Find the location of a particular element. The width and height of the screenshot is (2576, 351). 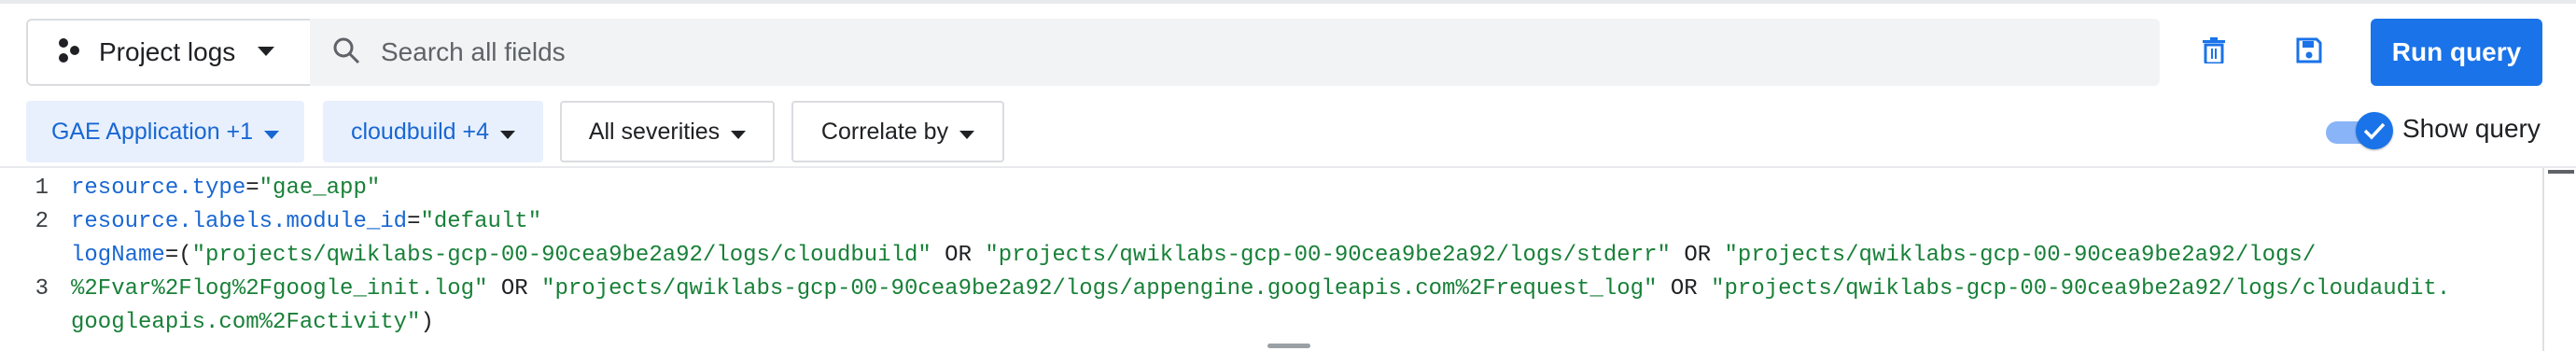

code-line: resource.labels.module_id="default" is located at coordinates (1303, 222).